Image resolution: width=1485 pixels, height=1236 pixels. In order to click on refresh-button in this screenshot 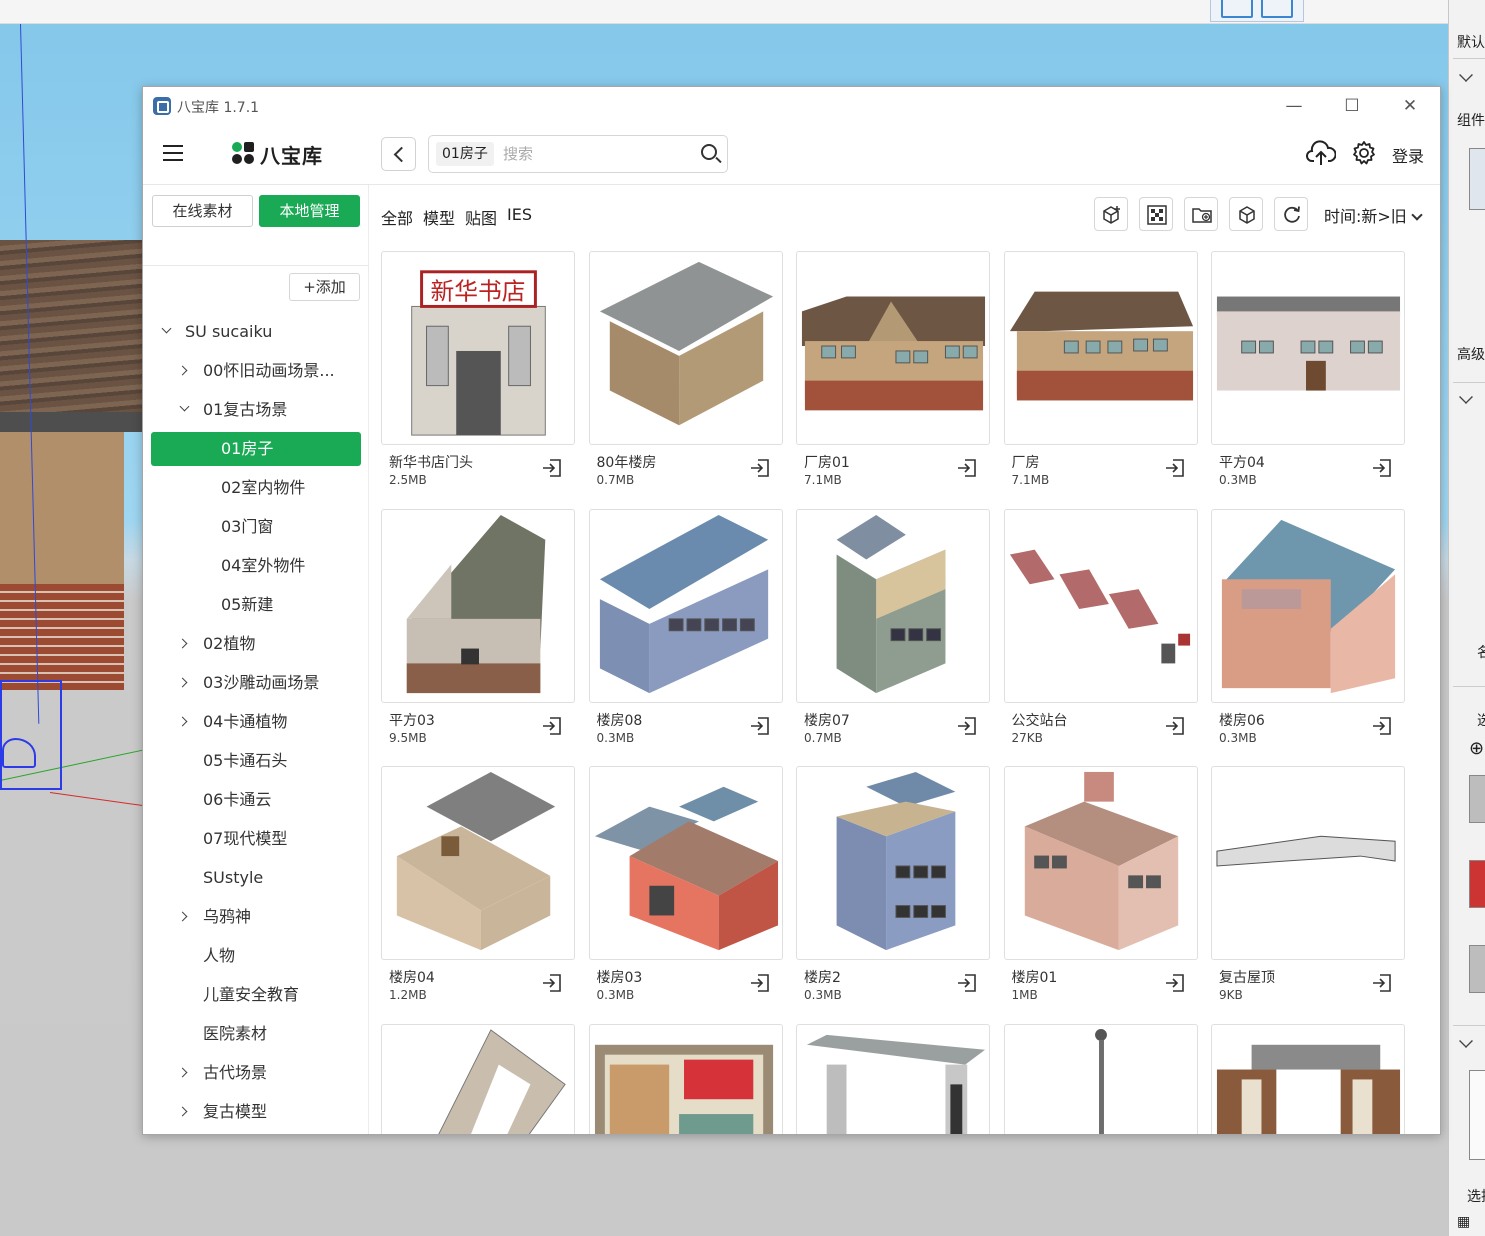, I will do `click(1291, 214)`.